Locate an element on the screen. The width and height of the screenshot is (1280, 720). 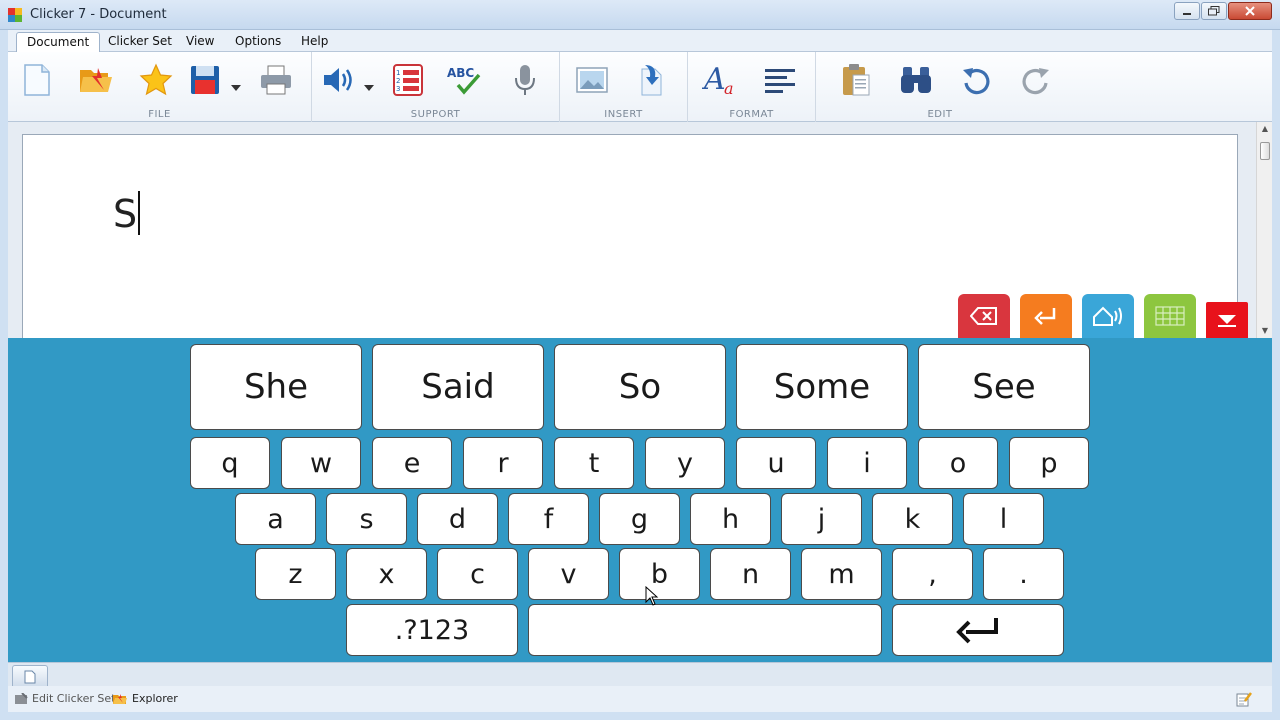
insert-picture-button is located at coordinates (592, 80).